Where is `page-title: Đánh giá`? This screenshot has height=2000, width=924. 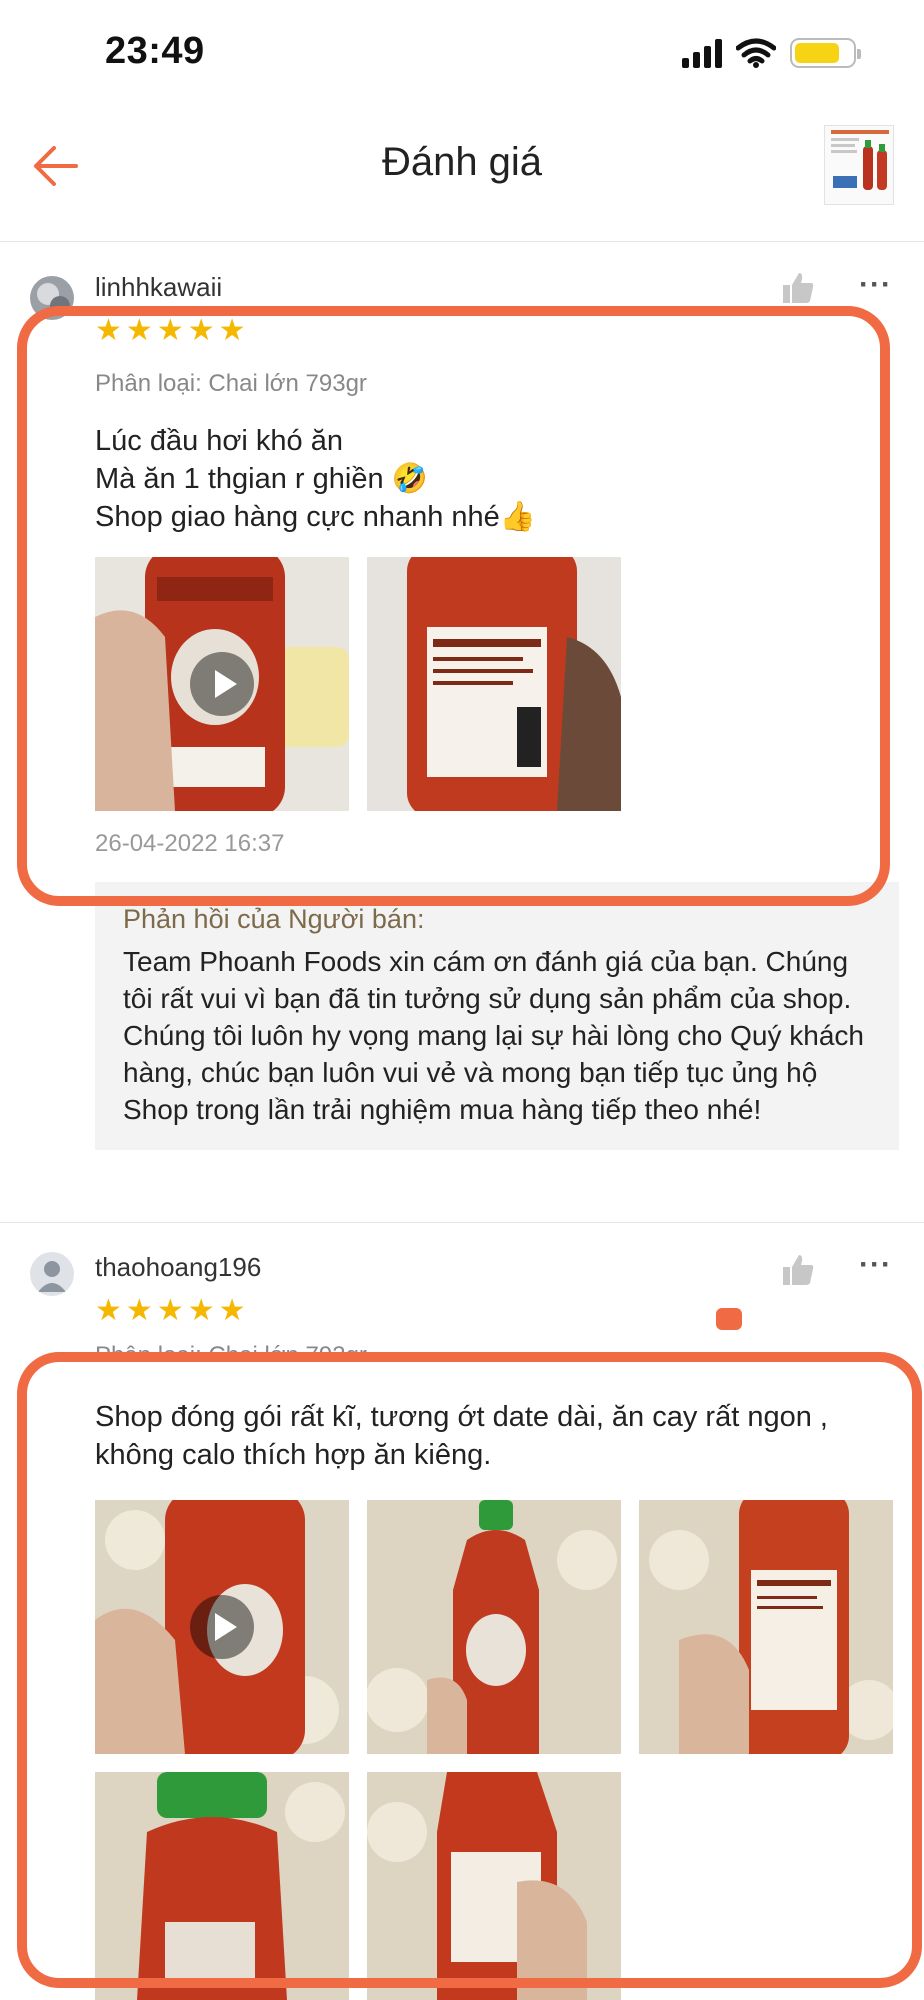 page-title: Đánh giá is located at coordinates (462, 162).